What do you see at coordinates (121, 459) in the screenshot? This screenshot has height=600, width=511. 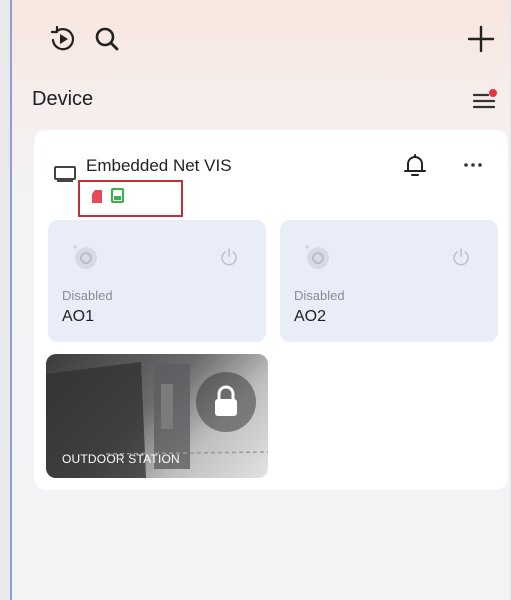 I see `camera-label: OUTDOOR STATION` at bounding box center [121, 459].